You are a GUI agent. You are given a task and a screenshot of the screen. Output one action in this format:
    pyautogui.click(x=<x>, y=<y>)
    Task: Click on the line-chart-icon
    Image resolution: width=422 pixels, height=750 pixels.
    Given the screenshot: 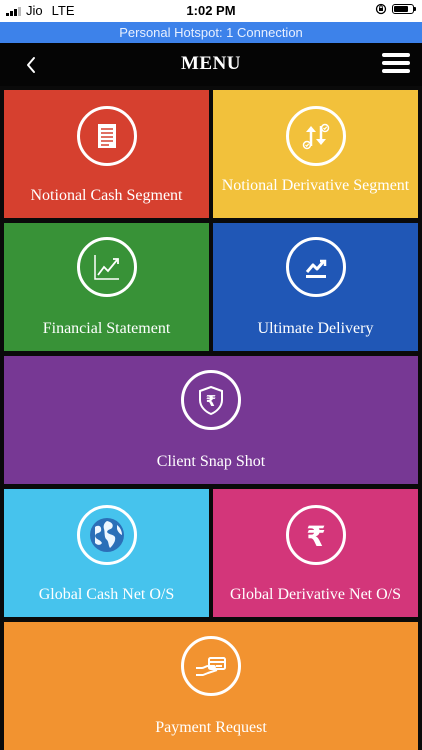 What is the action you would take?
    pyautogui.click(x=106, y=267)
    